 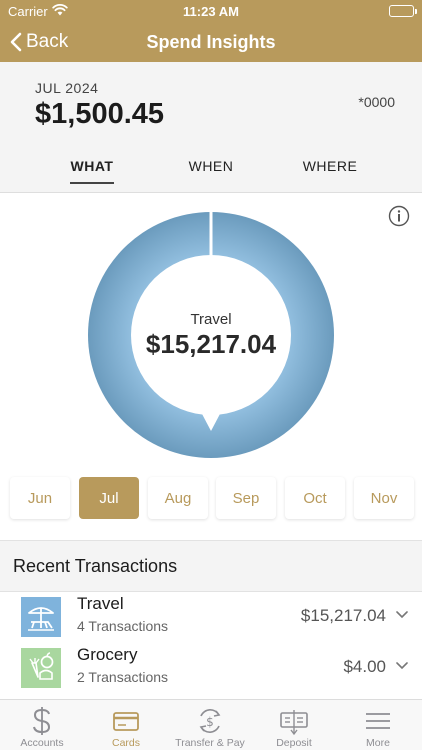 What do you see at coordinates (376, 102) in the screenshot?
I see `account-number: *0000` at bounding box center [376, 102].